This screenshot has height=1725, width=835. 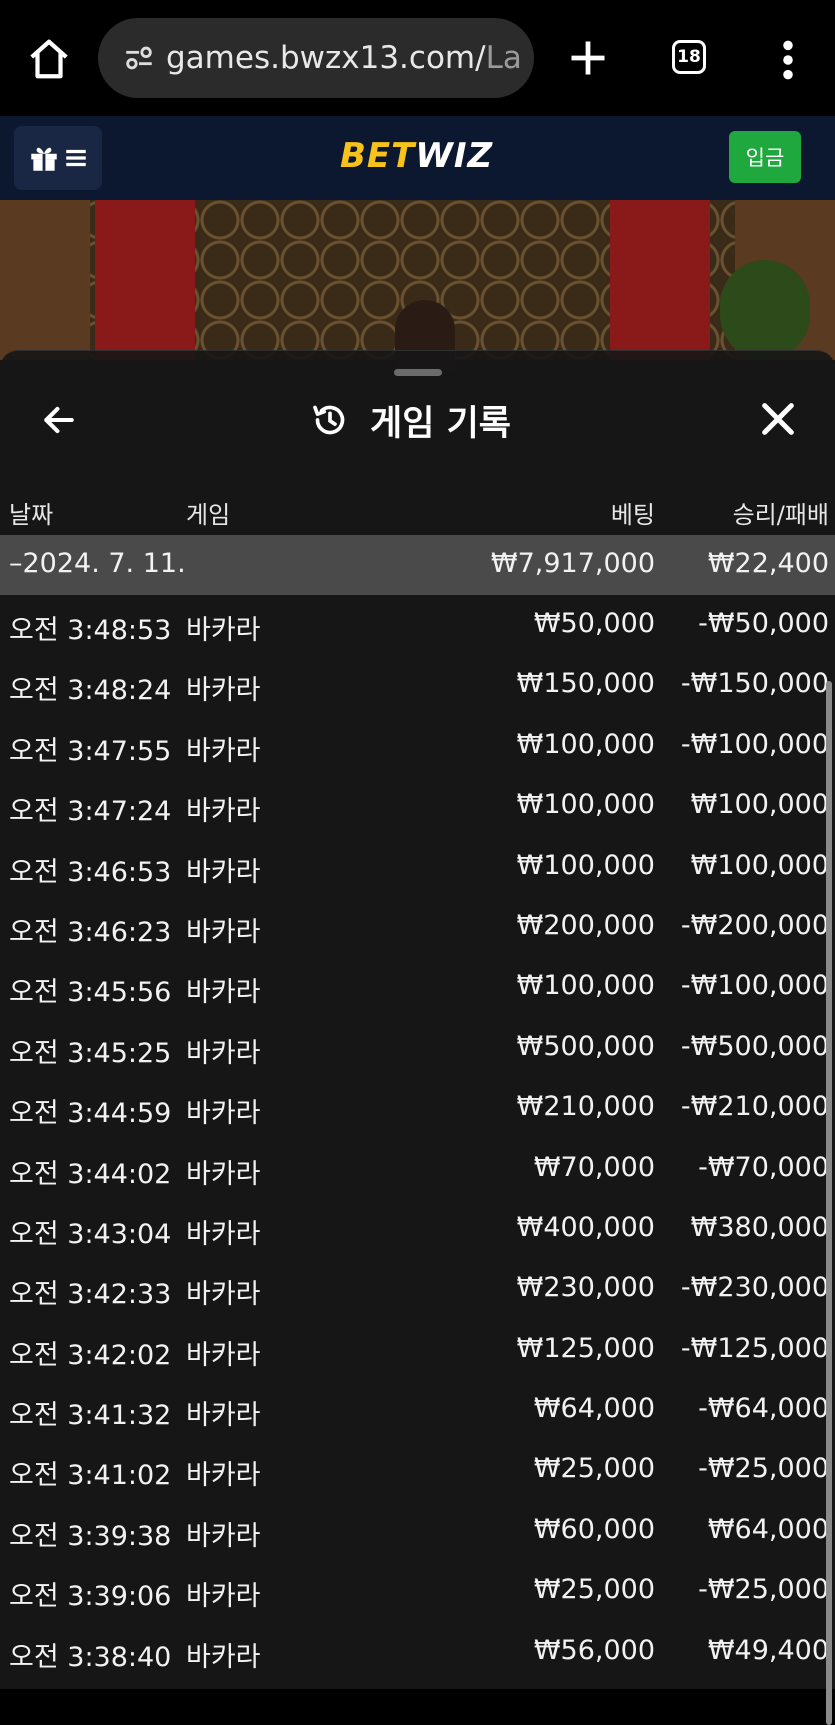 What do you see at coordinates (417, 1591) in the screenshot?
I see `table-row: 오전 3:39:06 바카라 ₩25,000 -₩25,000` at bounding box center [417, 1591].